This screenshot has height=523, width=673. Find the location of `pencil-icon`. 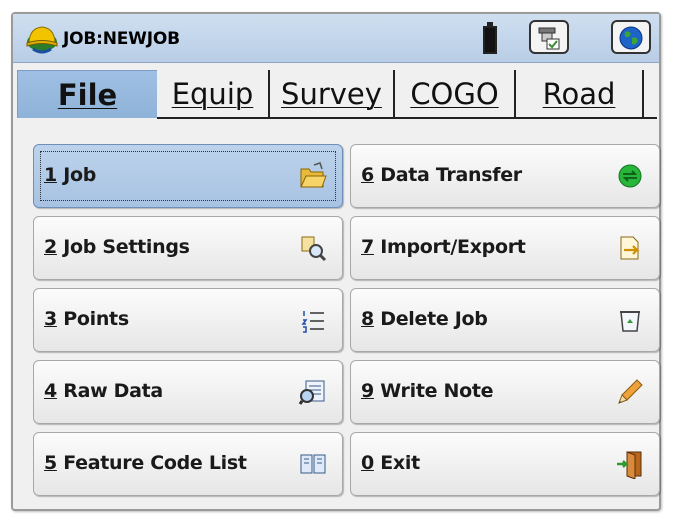

pencil-icon is located at coordinates (630, 391).